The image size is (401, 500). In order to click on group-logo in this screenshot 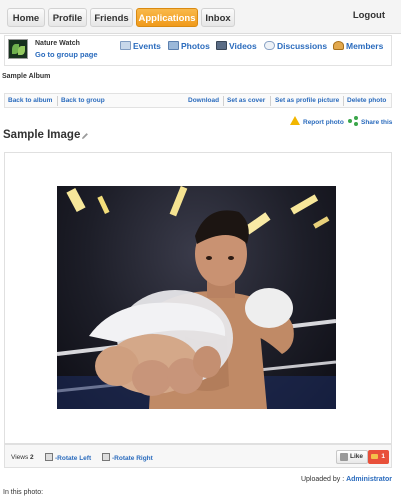, I will do `click(18, 49)`.